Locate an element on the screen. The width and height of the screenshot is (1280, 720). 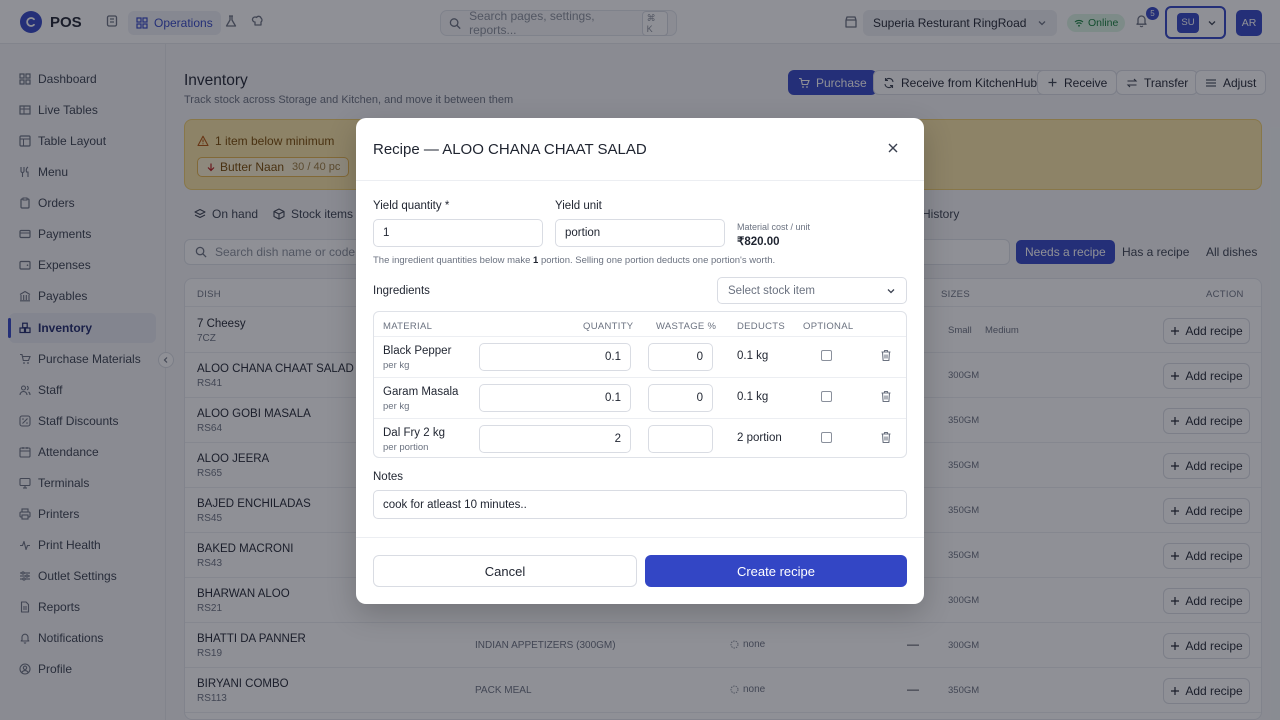
quantity-input: 2 is located at coordinates (555, 439).